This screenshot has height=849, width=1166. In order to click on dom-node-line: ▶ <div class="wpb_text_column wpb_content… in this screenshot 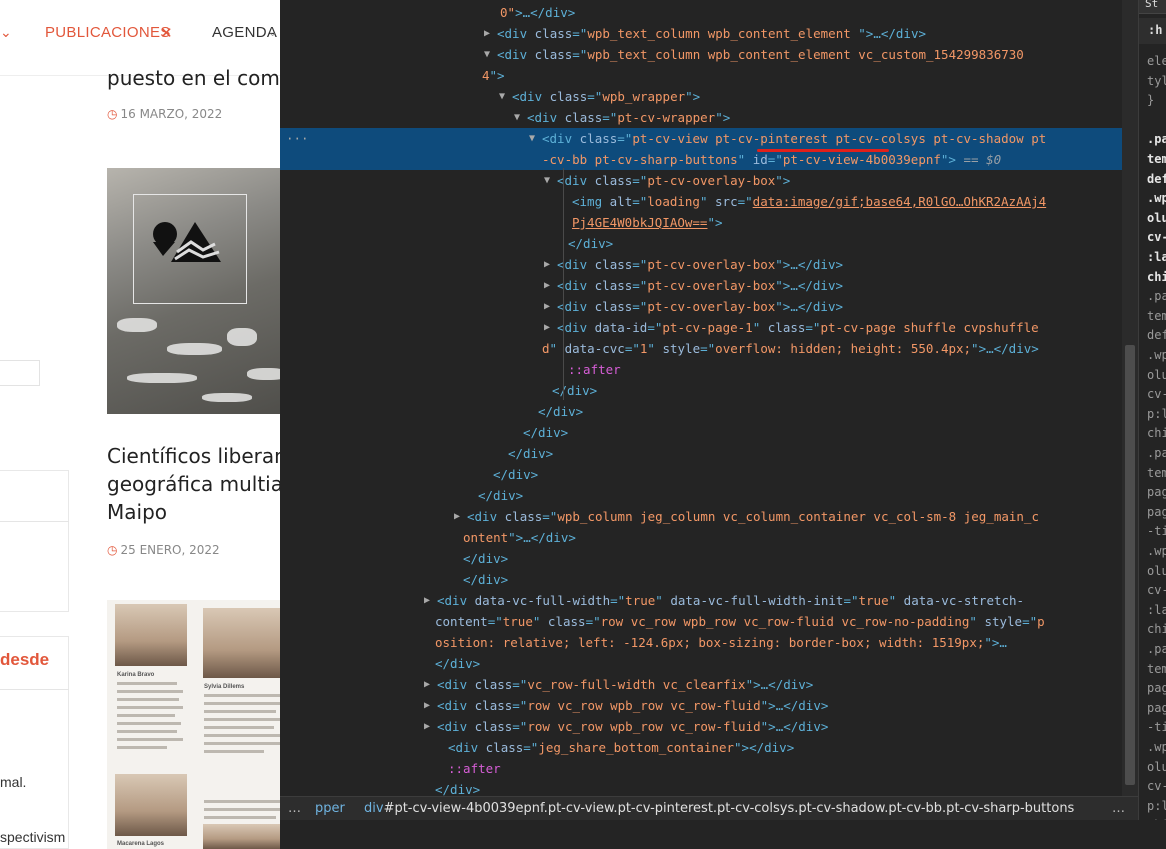, I will do `click(701, 33)`.